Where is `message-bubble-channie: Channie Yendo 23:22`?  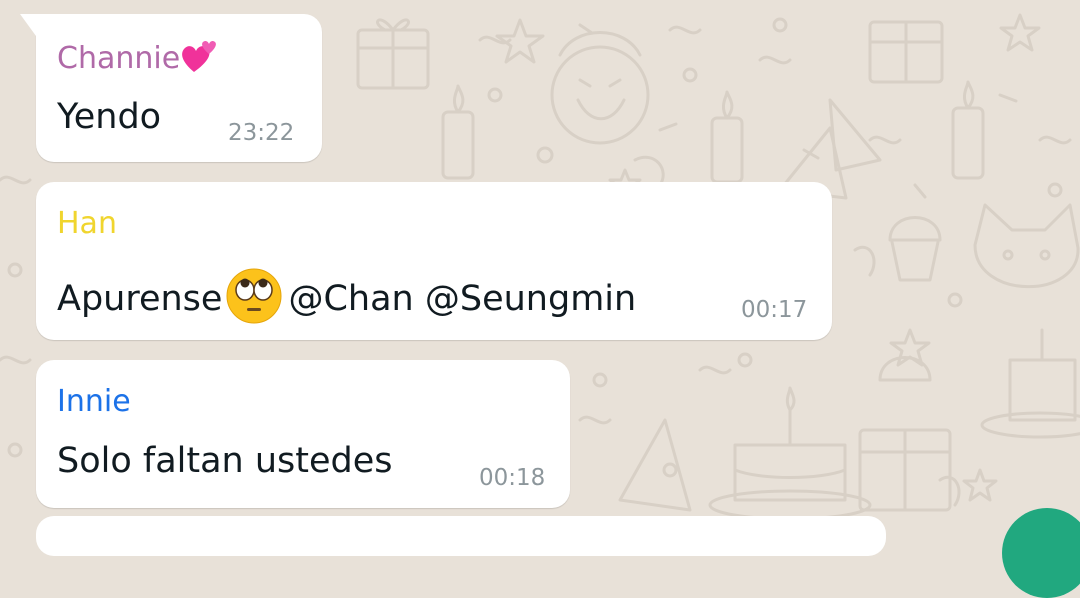
message-bubble-channie: Channie Yendo 23:22 is located at coordinates (171, 88).